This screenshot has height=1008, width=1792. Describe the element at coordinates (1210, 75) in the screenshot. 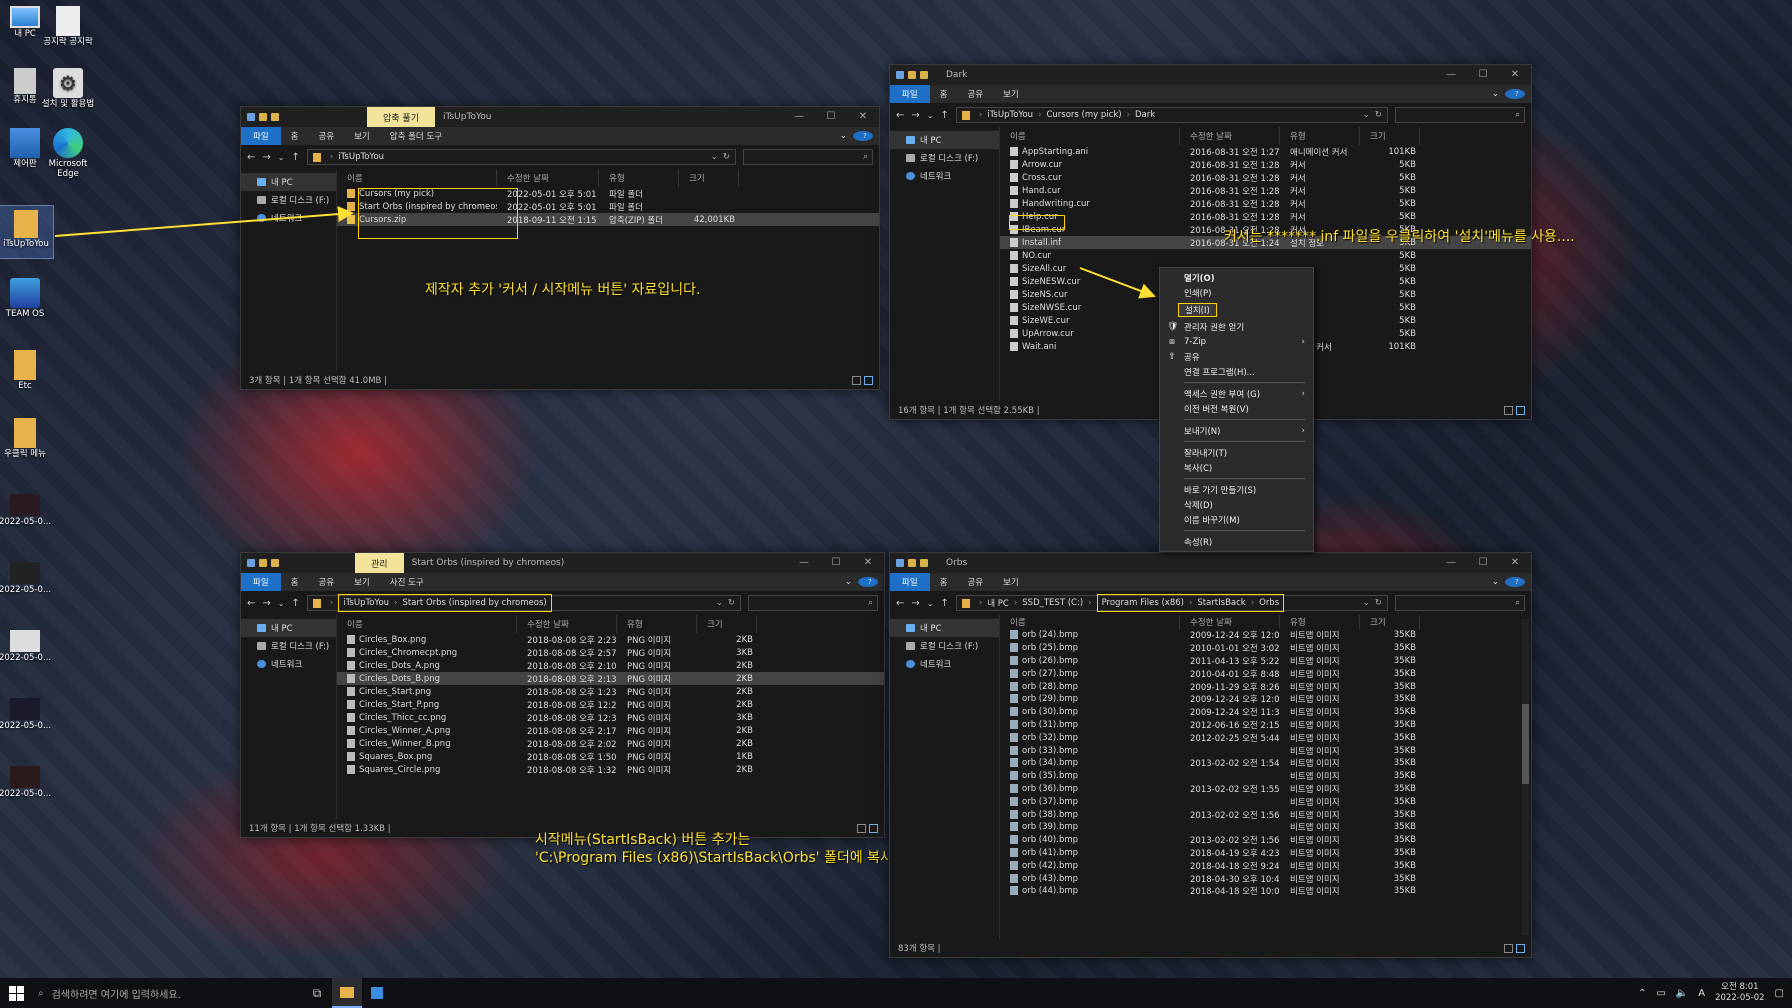

I see `title-bar: Dark — ☐ ✕` at that location.